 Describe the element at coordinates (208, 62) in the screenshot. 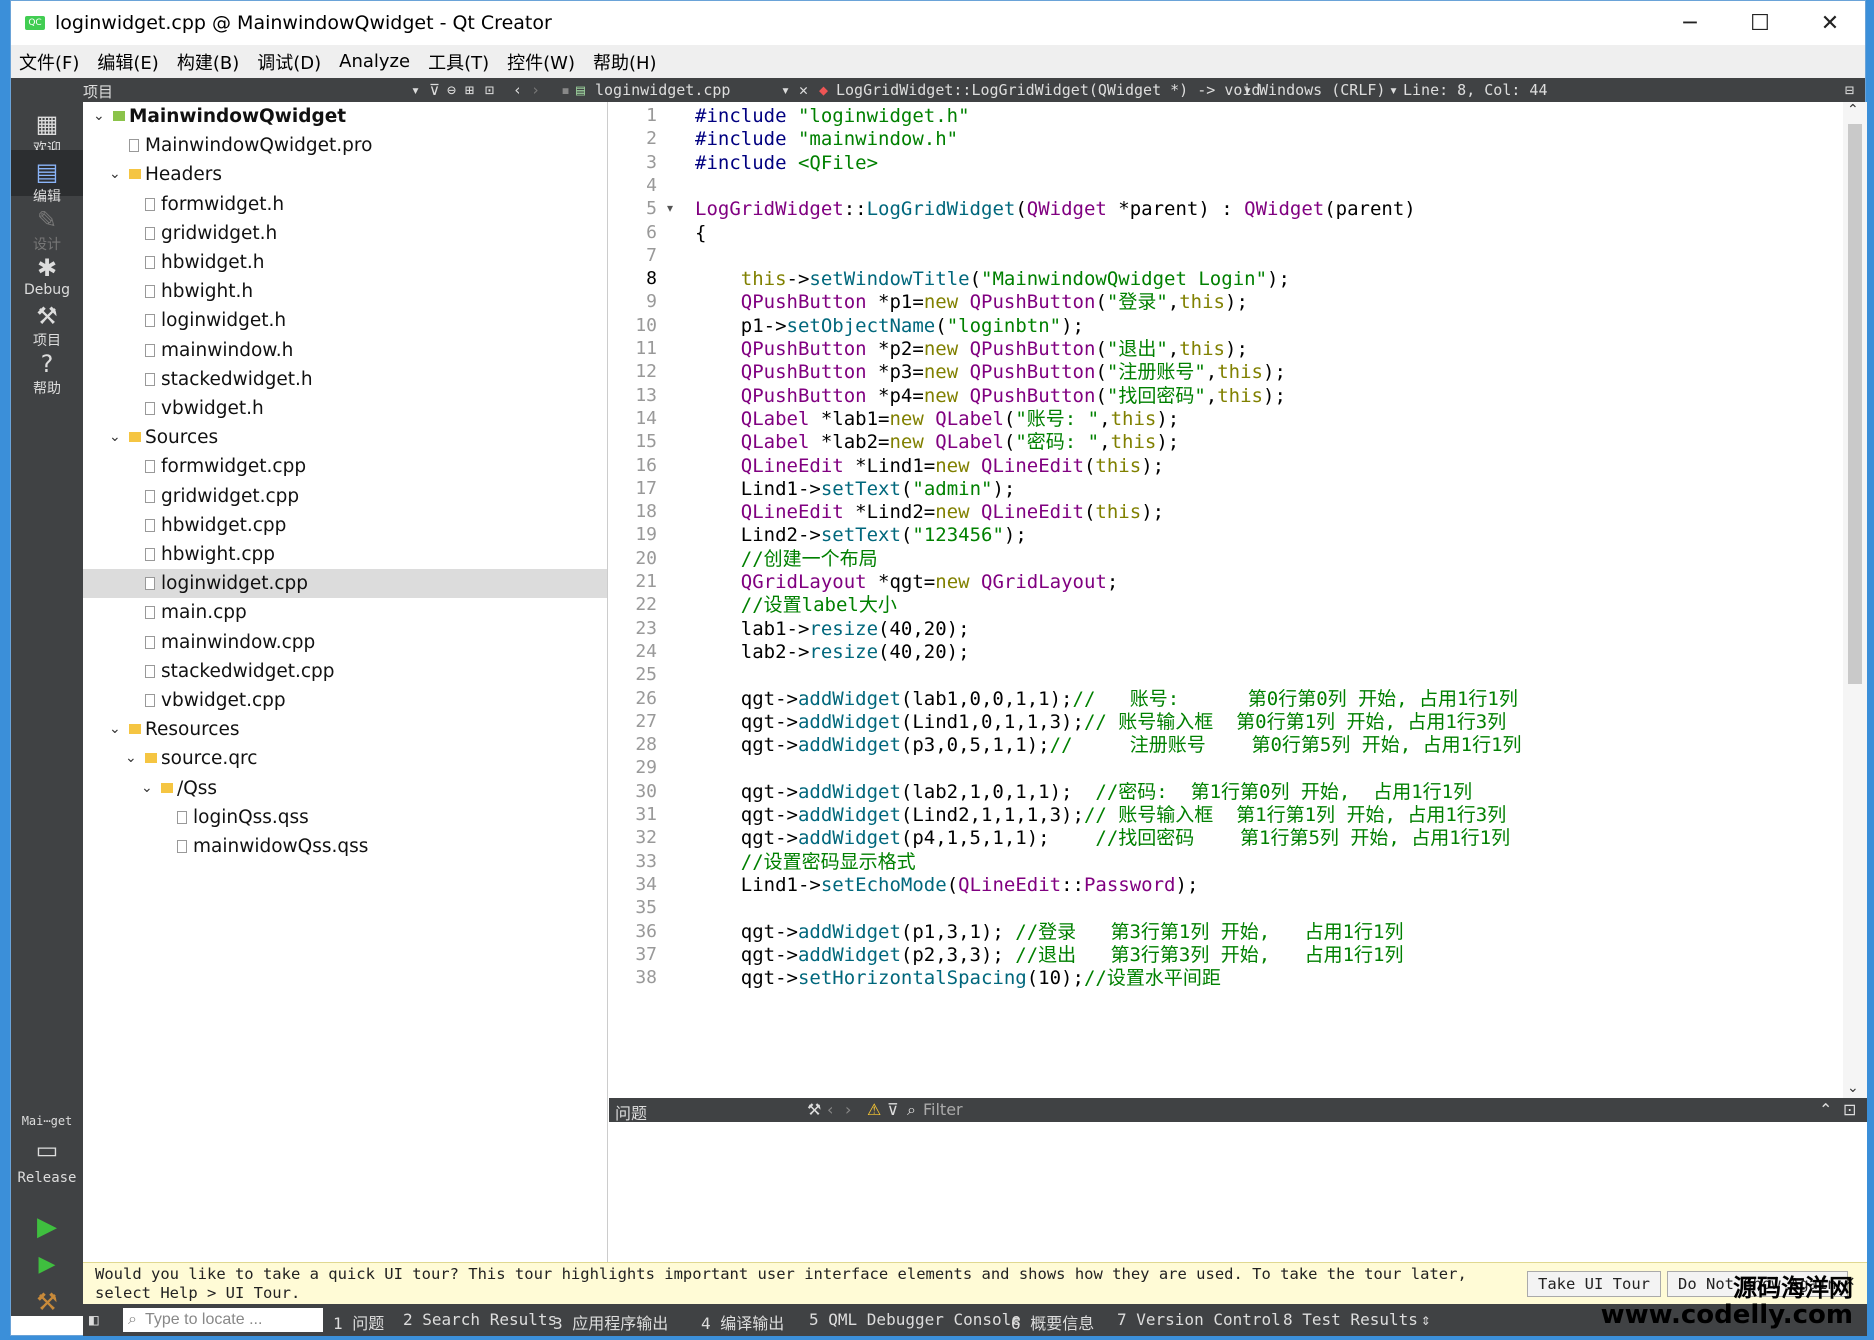

I see `menu-build: 构建(B)` at that location.